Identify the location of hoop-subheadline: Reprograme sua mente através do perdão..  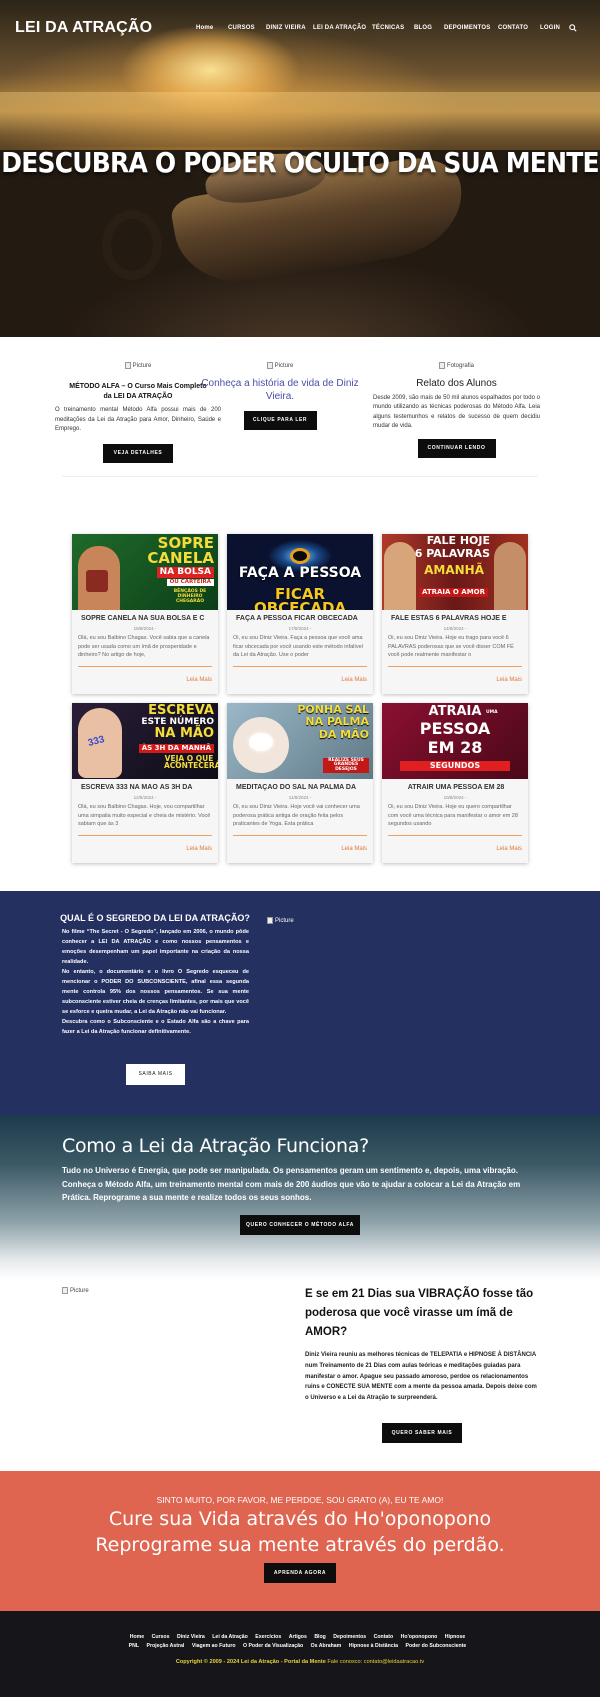
(300, 1545).